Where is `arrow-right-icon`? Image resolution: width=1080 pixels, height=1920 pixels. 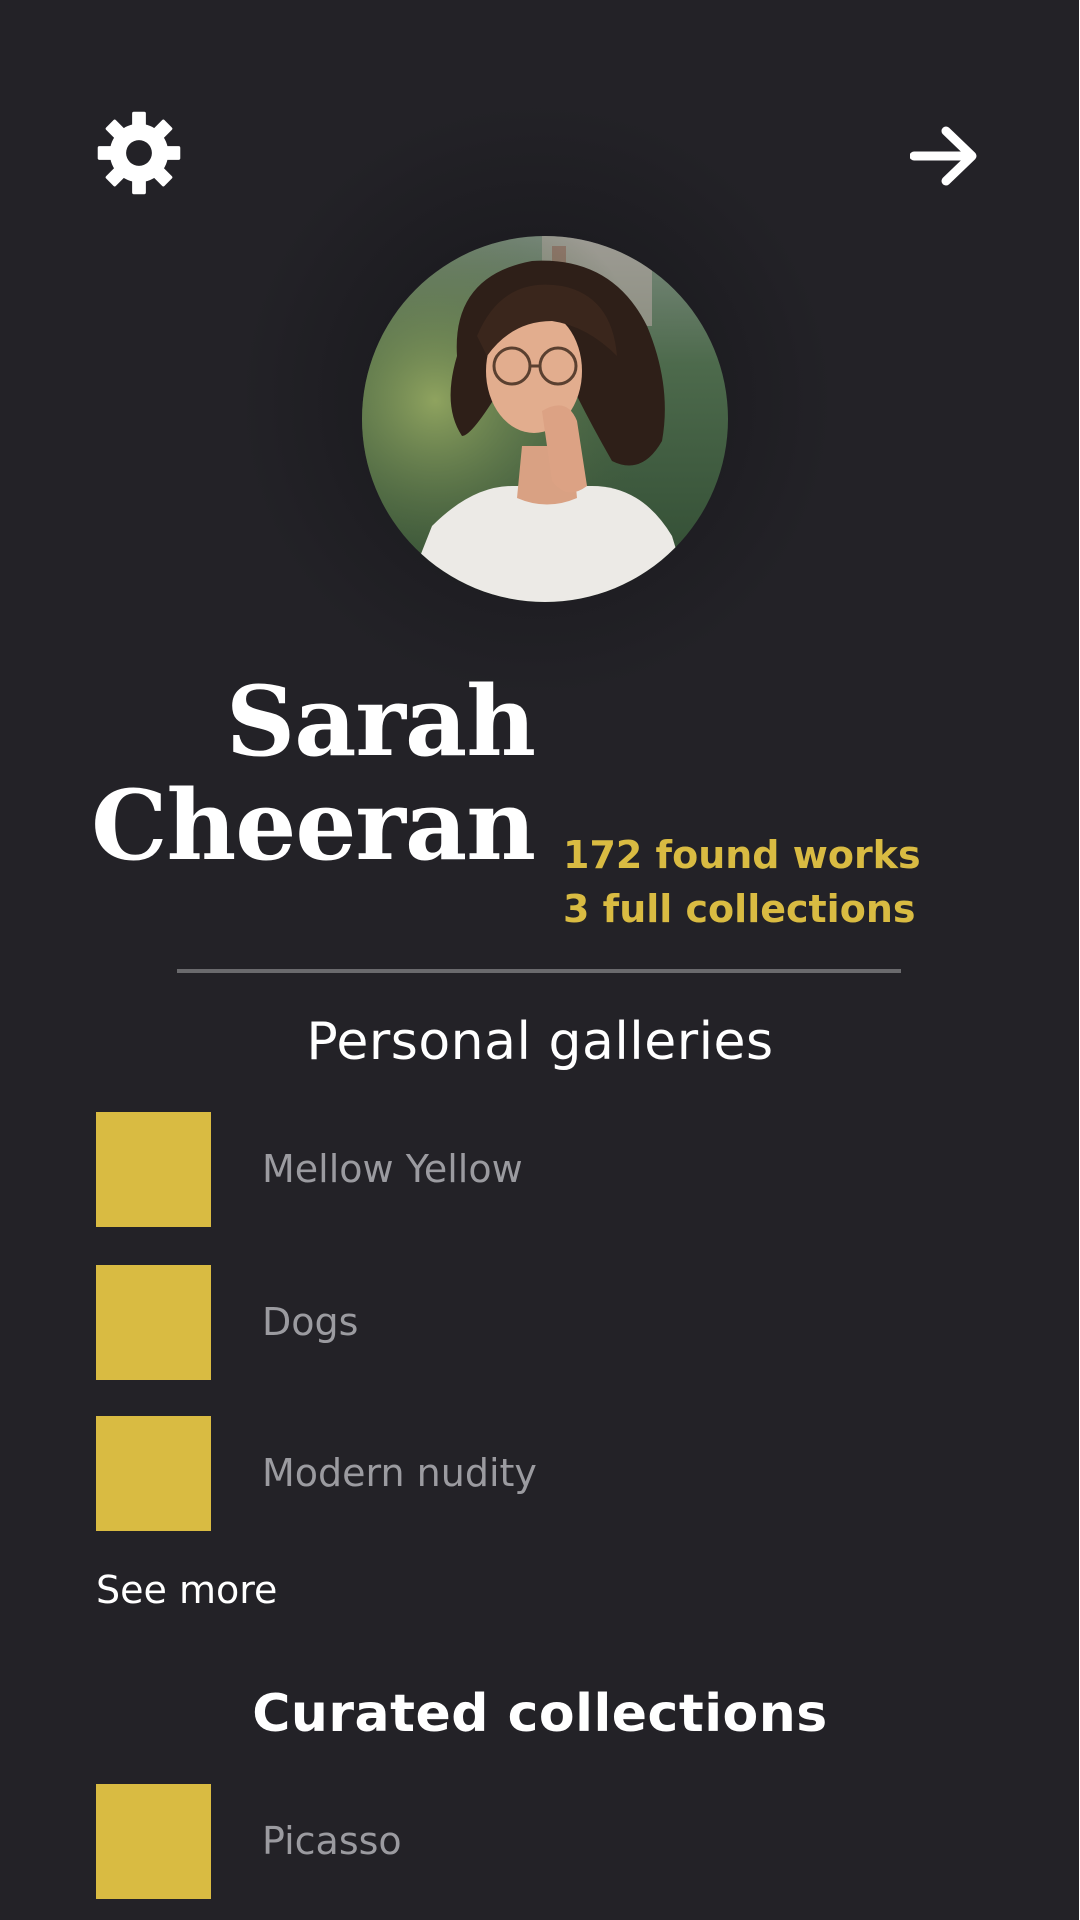 arrow-right-icon is located at coordinates (946, 156).